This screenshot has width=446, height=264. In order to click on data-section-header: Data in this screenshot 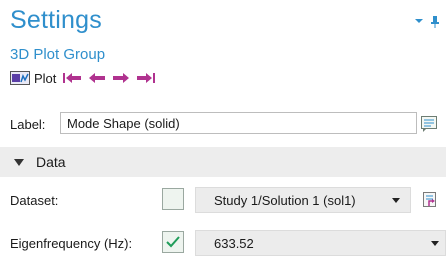, I will do `click(223, 162)`.